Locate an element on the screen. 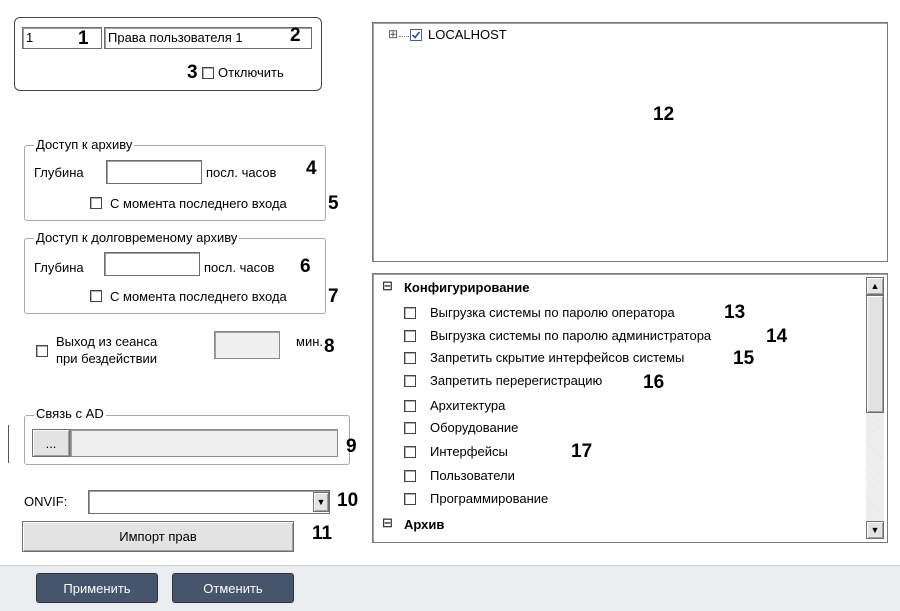 The width and height of the screenshot is (900, 611). perm-label-4: Запретить перерегистрацию is located at coordinates (516, 380).